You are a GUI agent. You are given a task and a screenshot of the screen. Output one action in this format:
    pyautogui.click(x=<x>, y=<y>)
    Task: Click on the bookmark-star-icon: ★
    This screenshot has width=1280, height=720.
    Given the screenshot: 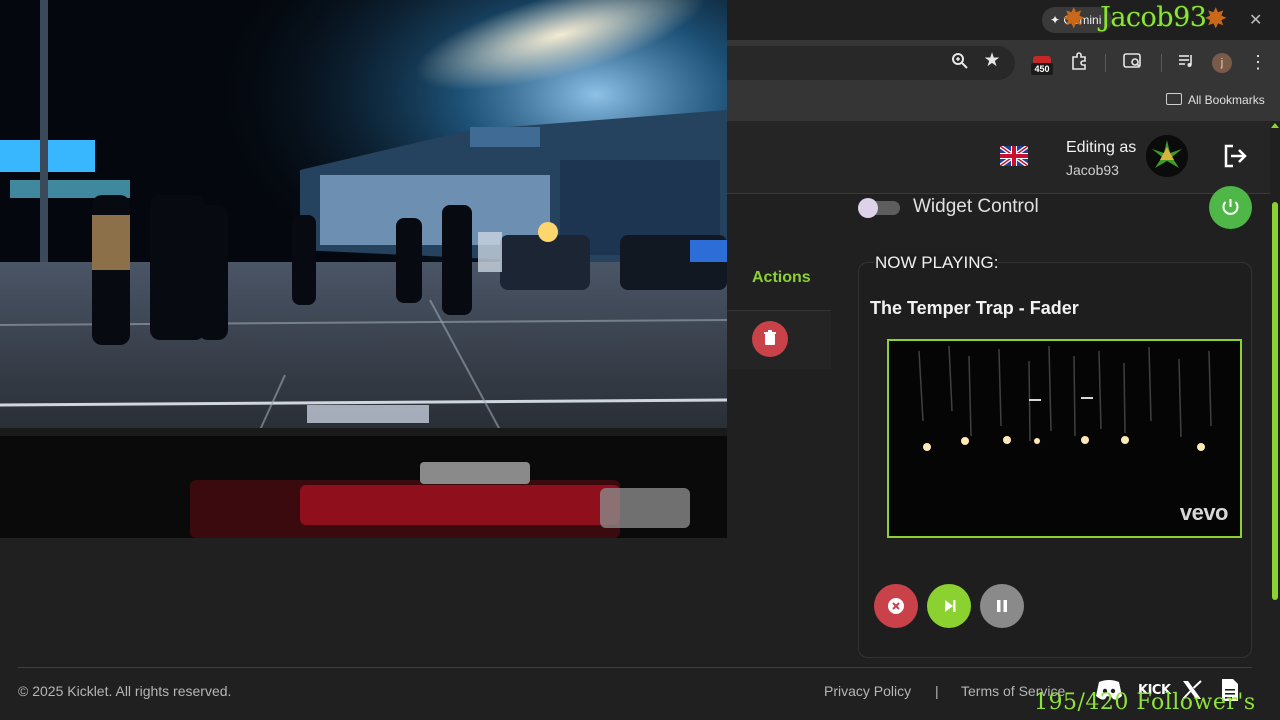 What is the action you would take?
    pyautogui.click(x=992, y=62)
    